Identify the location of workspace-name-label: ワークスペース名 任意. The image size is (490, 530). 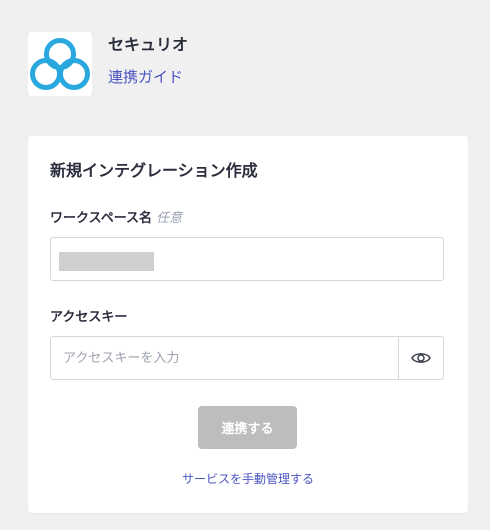
(116, 219).